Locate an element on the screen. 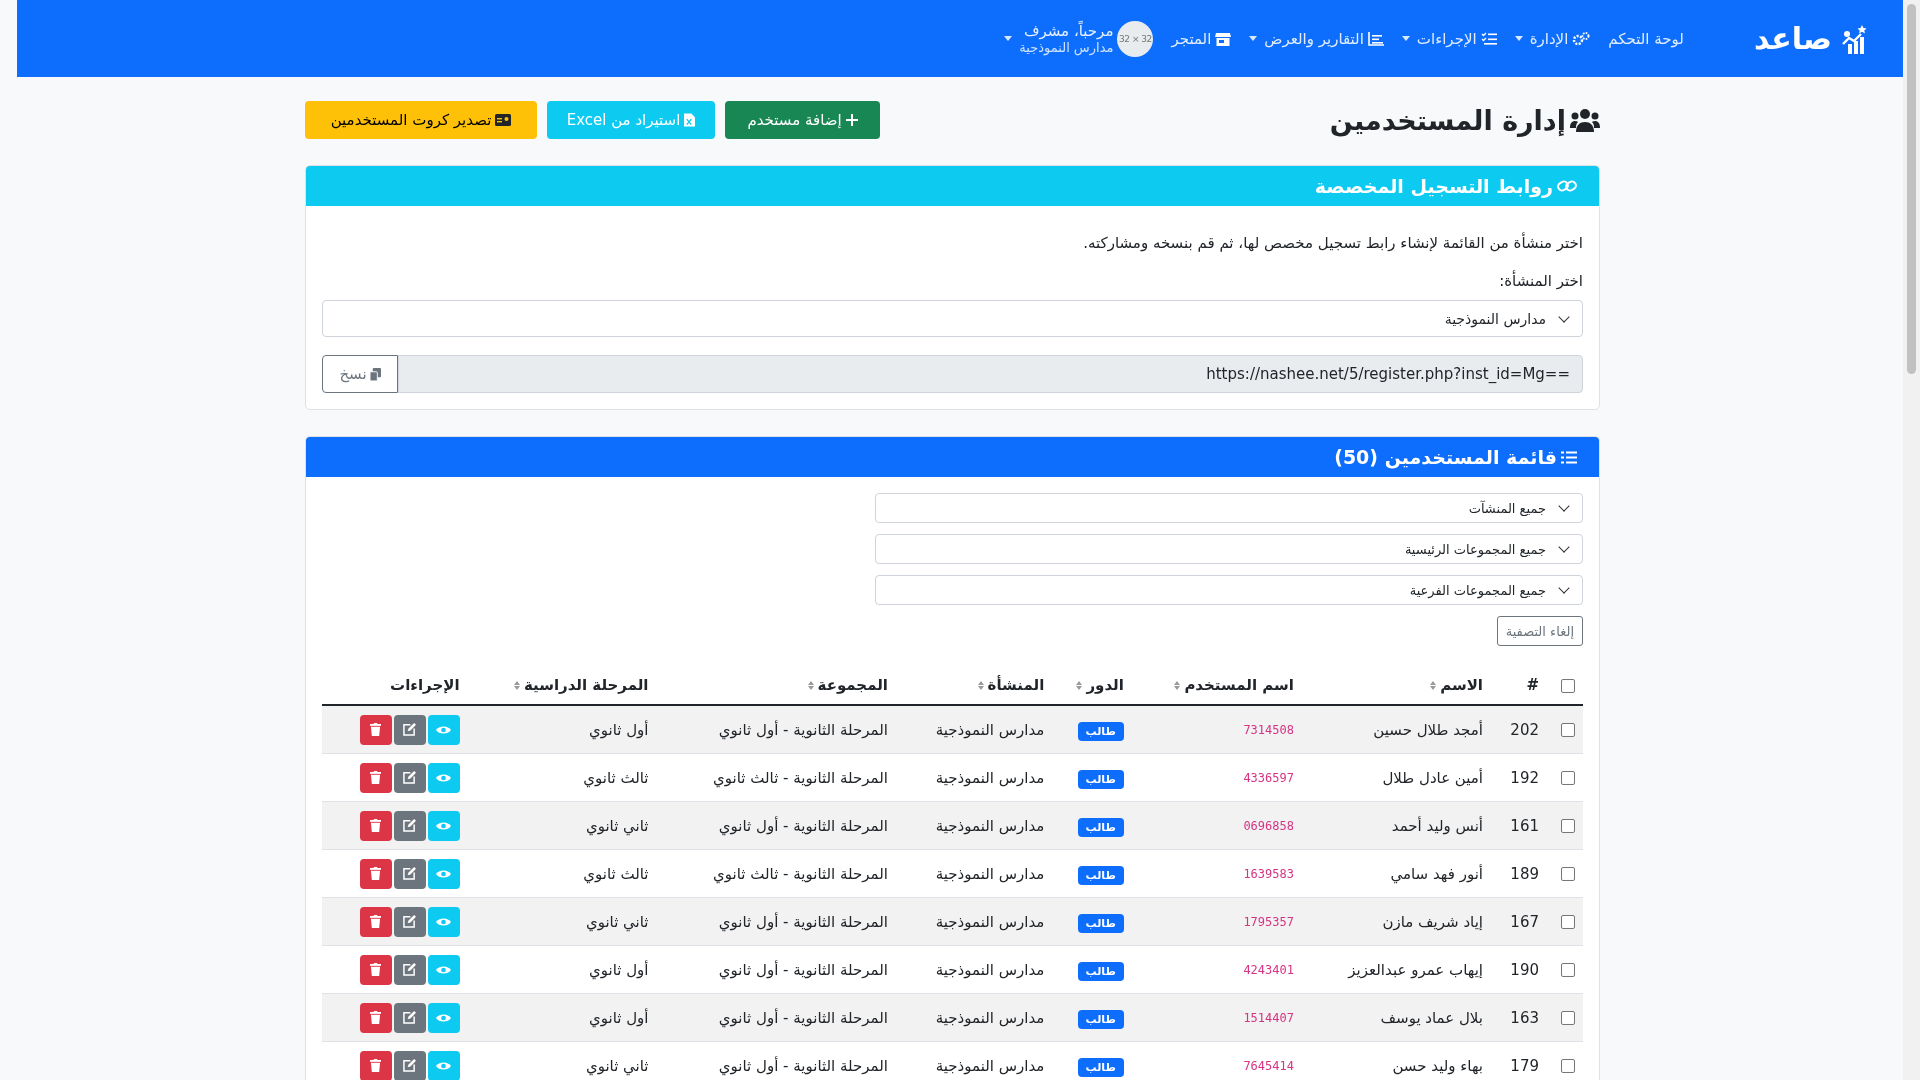  table-cell: ثاني ثانوي is located at coordinates (562, 825).